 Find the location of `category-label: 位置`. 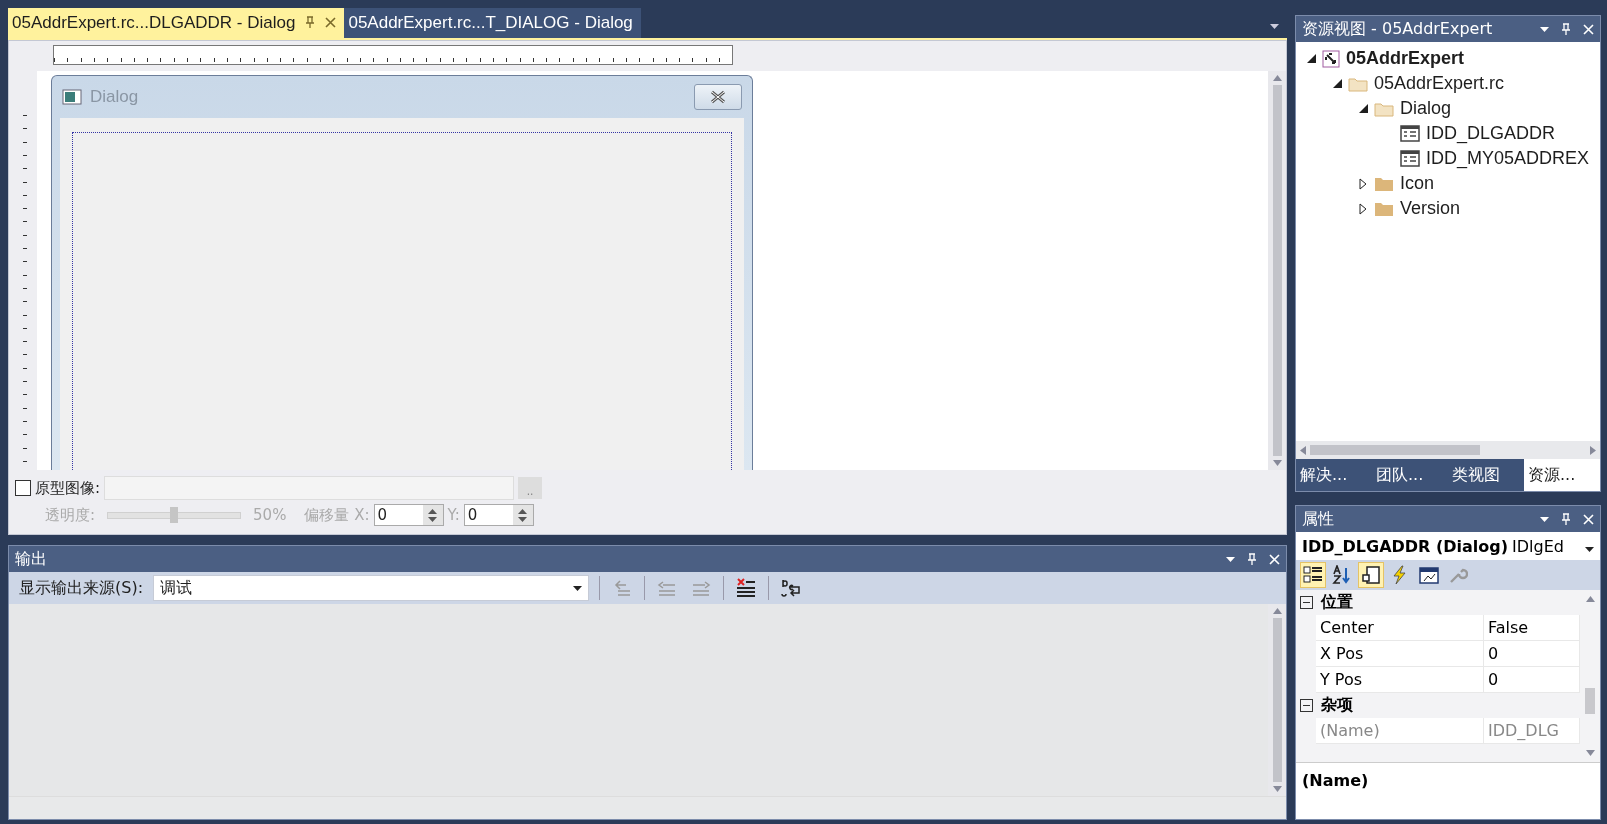

category-label: 位置 is located at coordinates (1337, 602).